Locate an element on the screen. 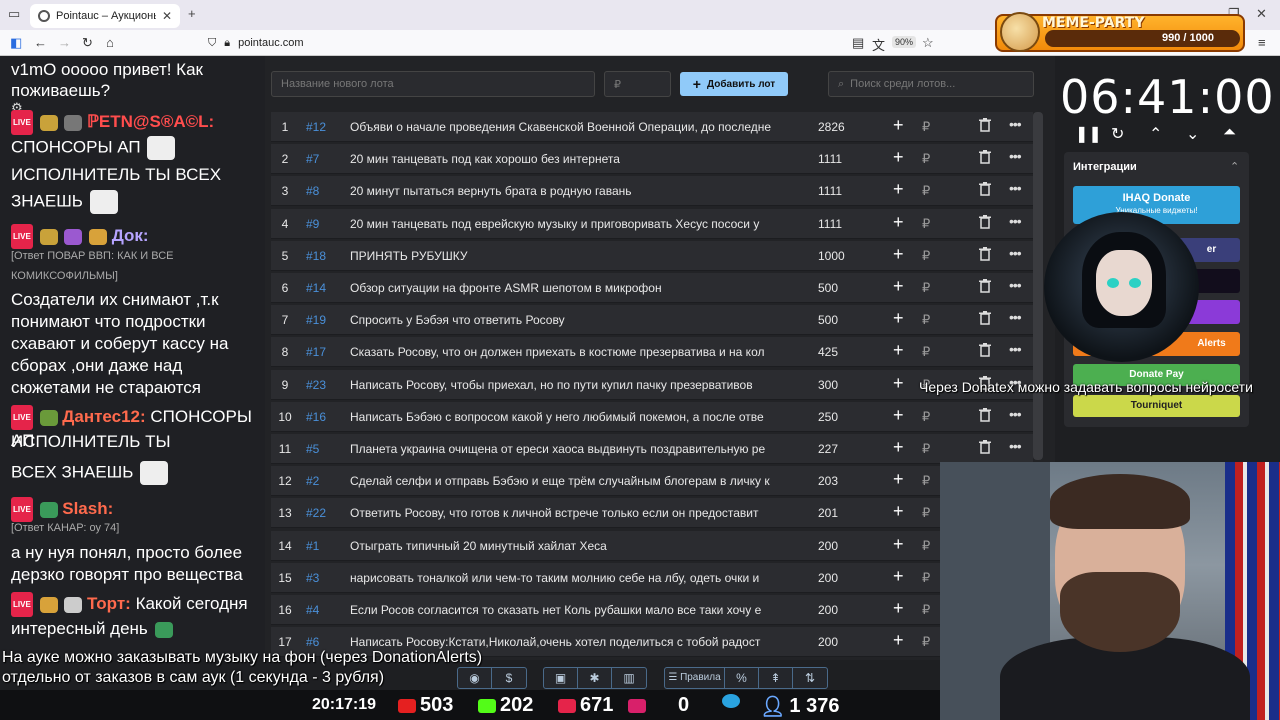 The image size is (1280, 720). translate-icon: 文 is located at coordinates (878, 44).